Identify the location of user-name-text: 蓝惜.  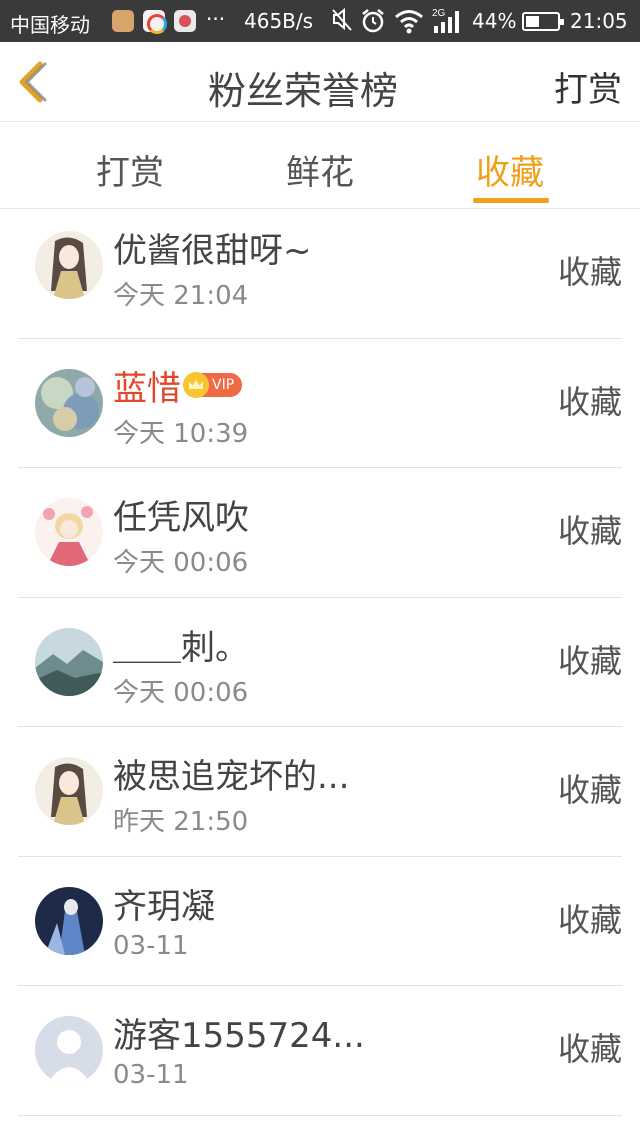
(147, 388).